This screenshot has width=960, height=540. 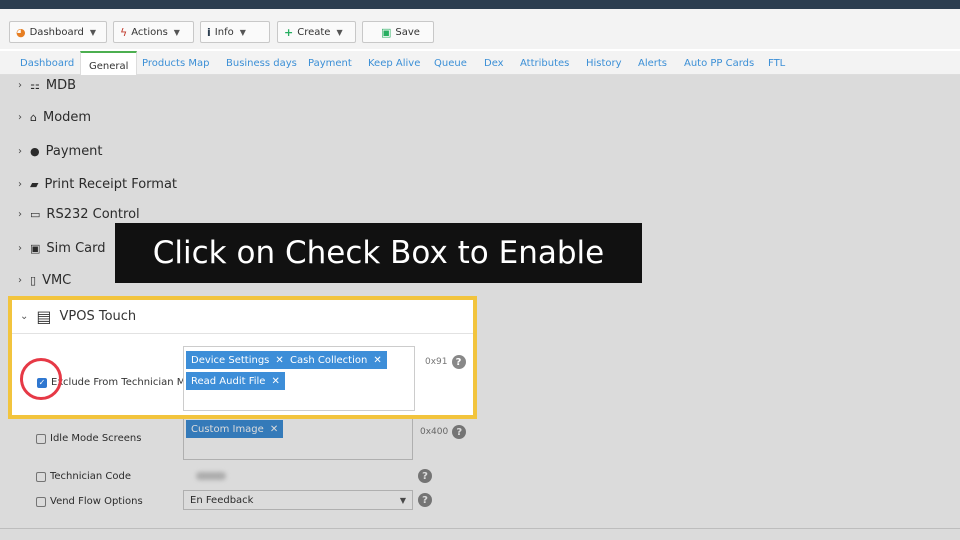 I want to click on tab-keep-alive: Keep Alive, so click(x=394, y=63).